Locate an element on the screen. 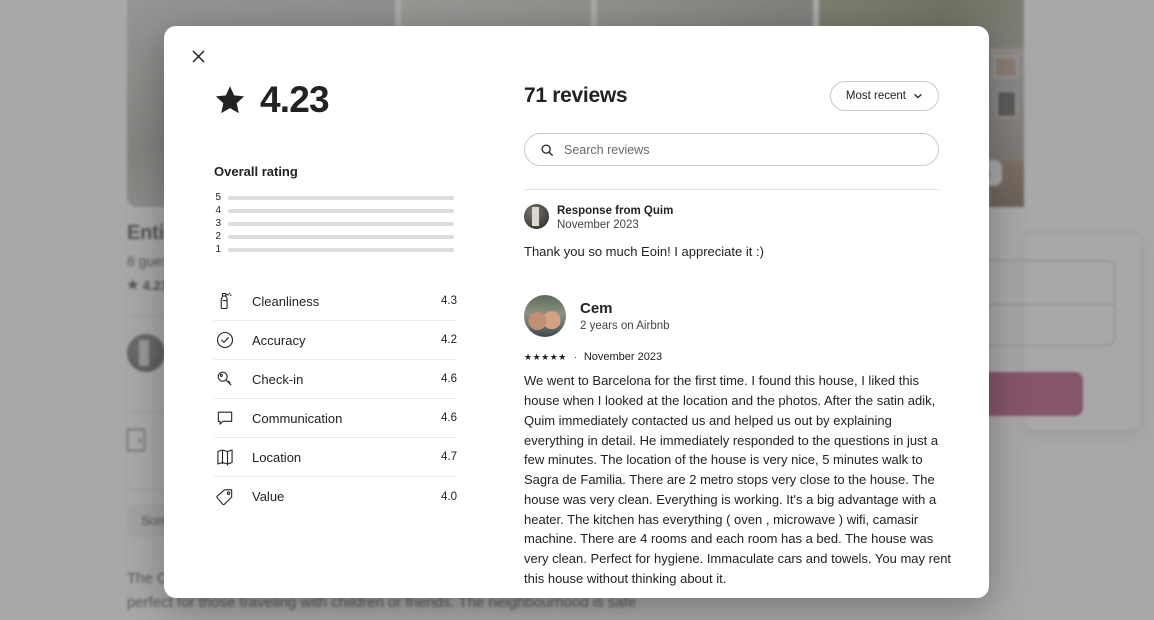 The height and width of the screenshot is (620, 1154). review-header: Cem 2 years on Airbnb is located at coordinates (731, 316).